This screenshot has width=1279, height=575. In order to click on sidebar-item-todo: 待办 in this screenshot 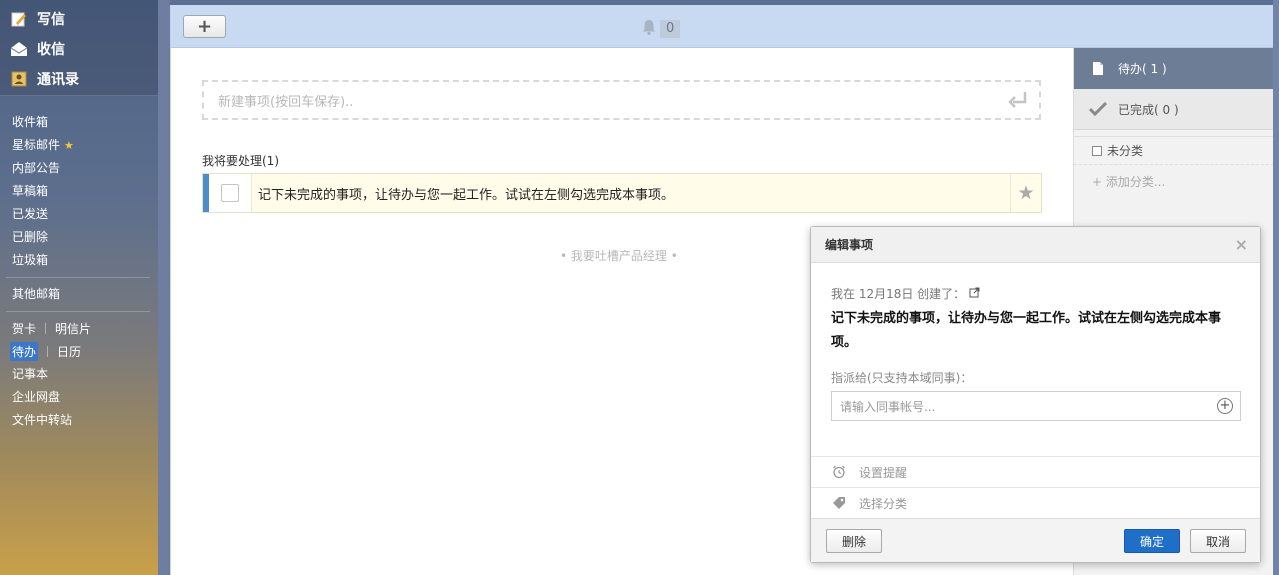, I will do `click(24, 351)`.